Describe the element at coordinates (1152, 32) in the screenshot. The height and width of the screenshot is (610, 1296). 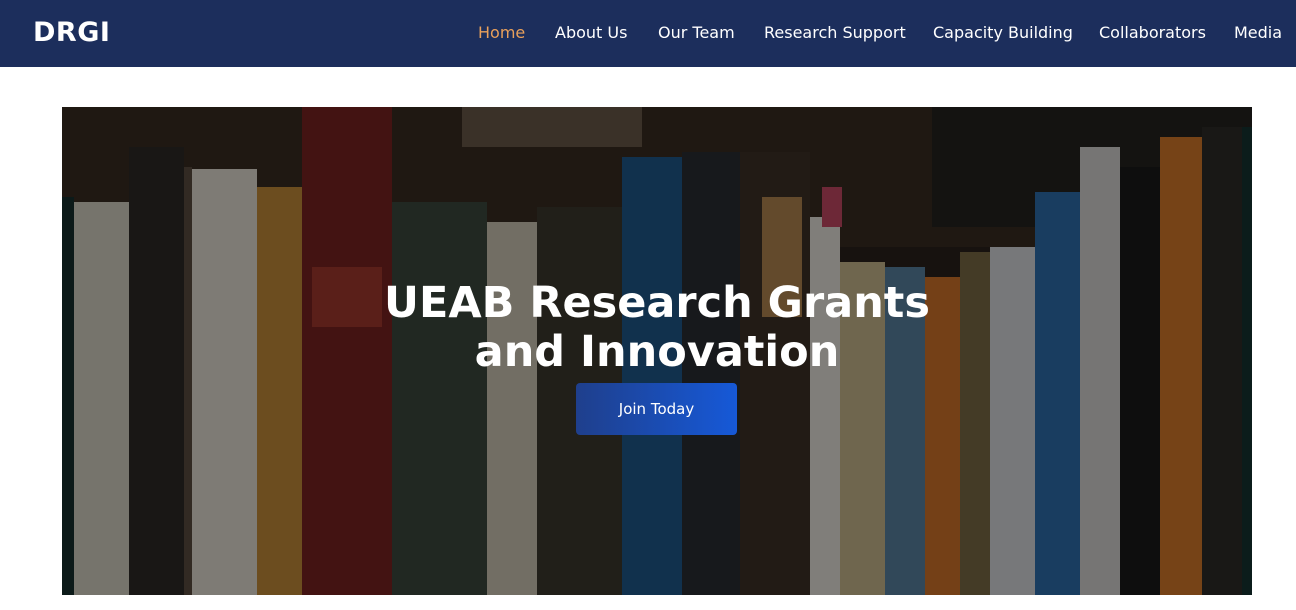
I see `nav-collaborators: Collaborators` at that location.